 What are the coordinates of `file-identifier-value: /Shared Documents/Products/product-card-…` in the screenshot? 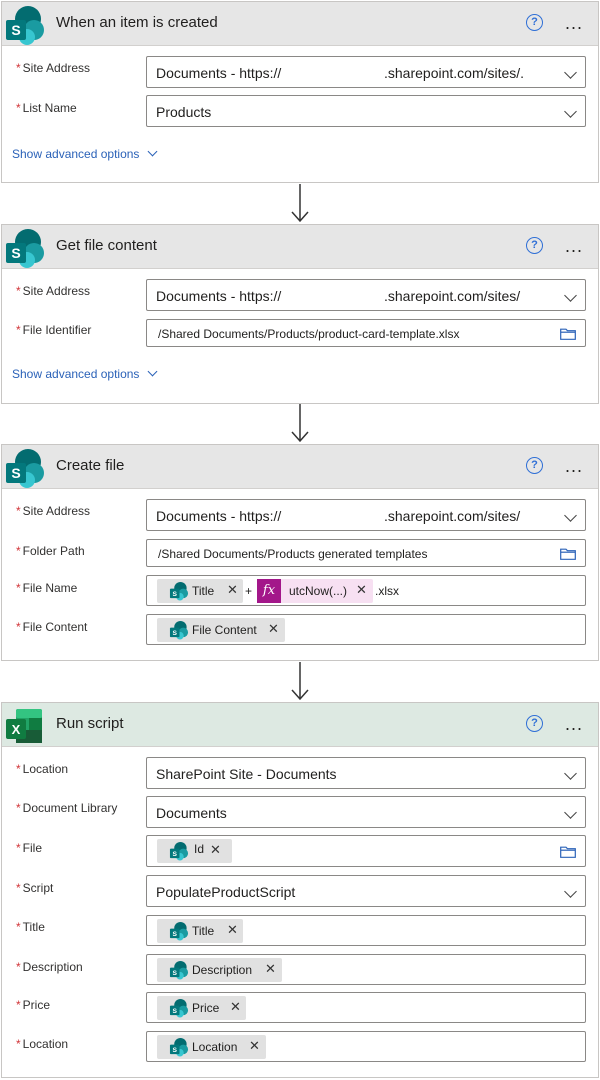 It's located at (309, 334).